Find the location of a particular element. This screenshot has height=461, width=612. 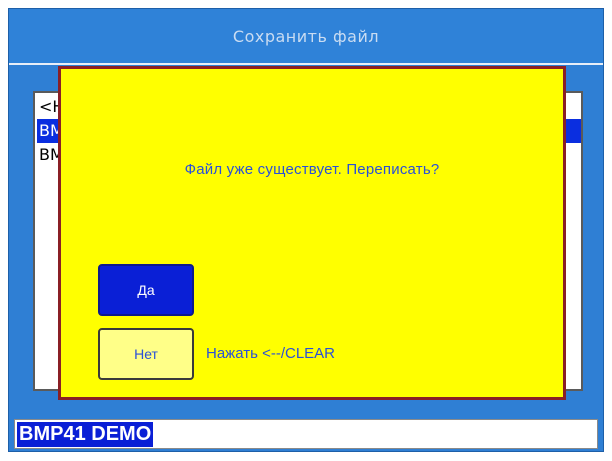

yes-button: Да is located at coordinates (146, 290).